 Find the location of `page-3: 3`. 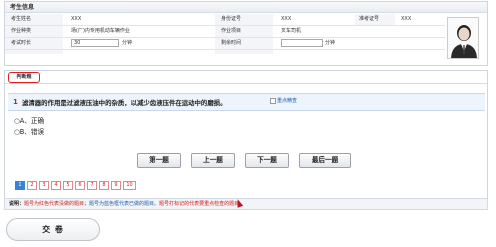

page-3: 3 is located at coordinates (44, 185).